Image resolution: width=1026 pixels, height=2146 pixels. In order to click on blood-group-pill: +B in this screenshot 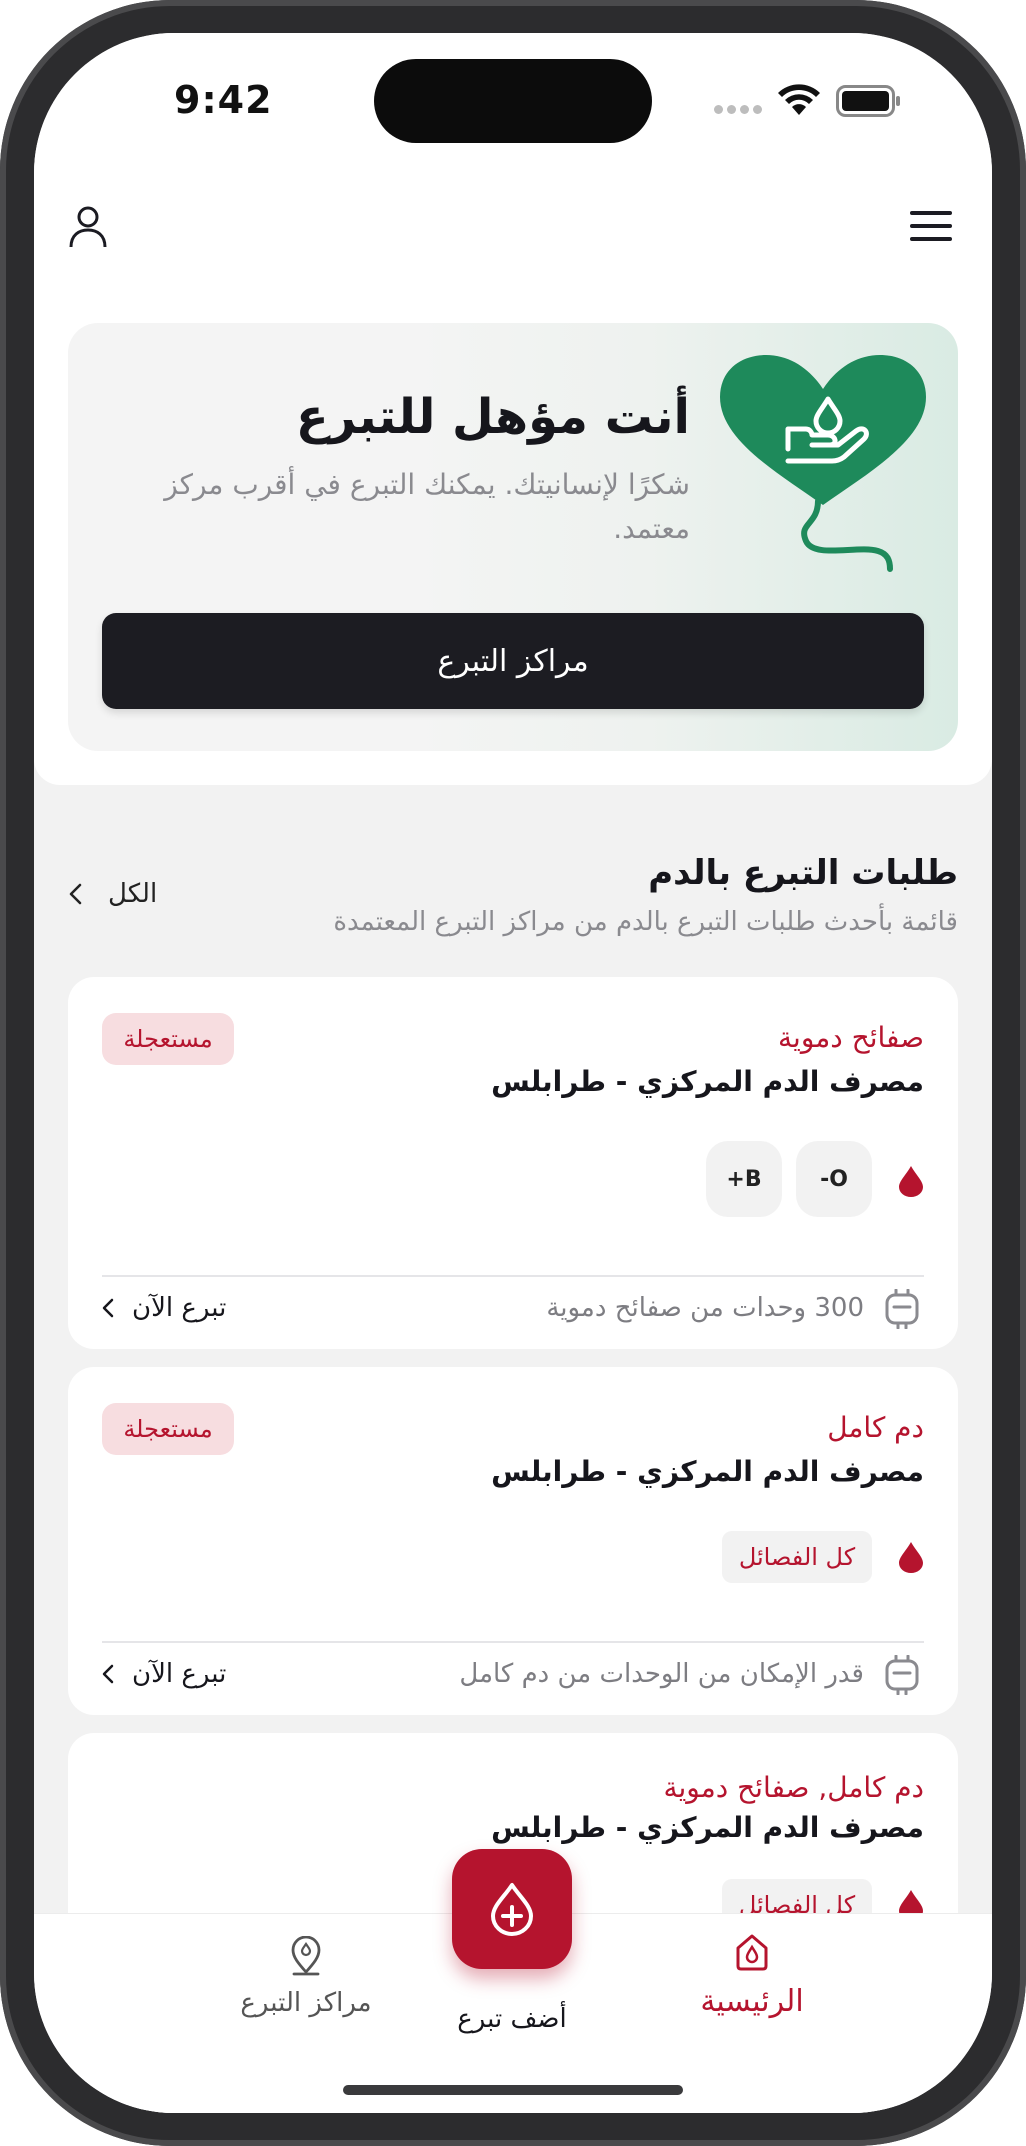, I will do `click(744, 1179)`.